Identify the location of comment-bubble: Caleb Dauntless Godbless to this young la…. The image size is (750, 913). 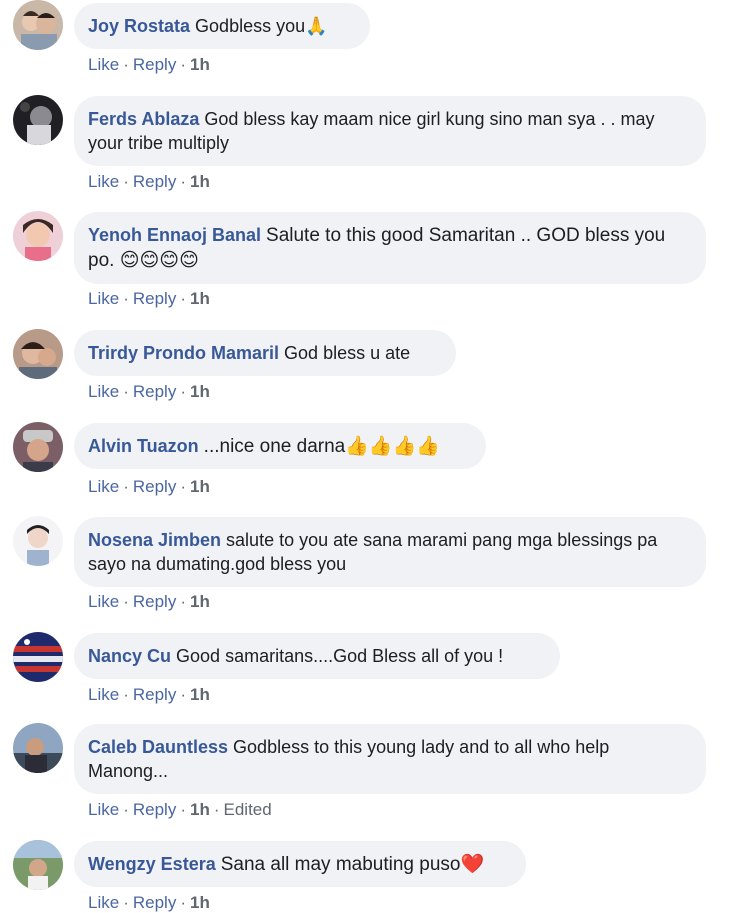
(390, 759).